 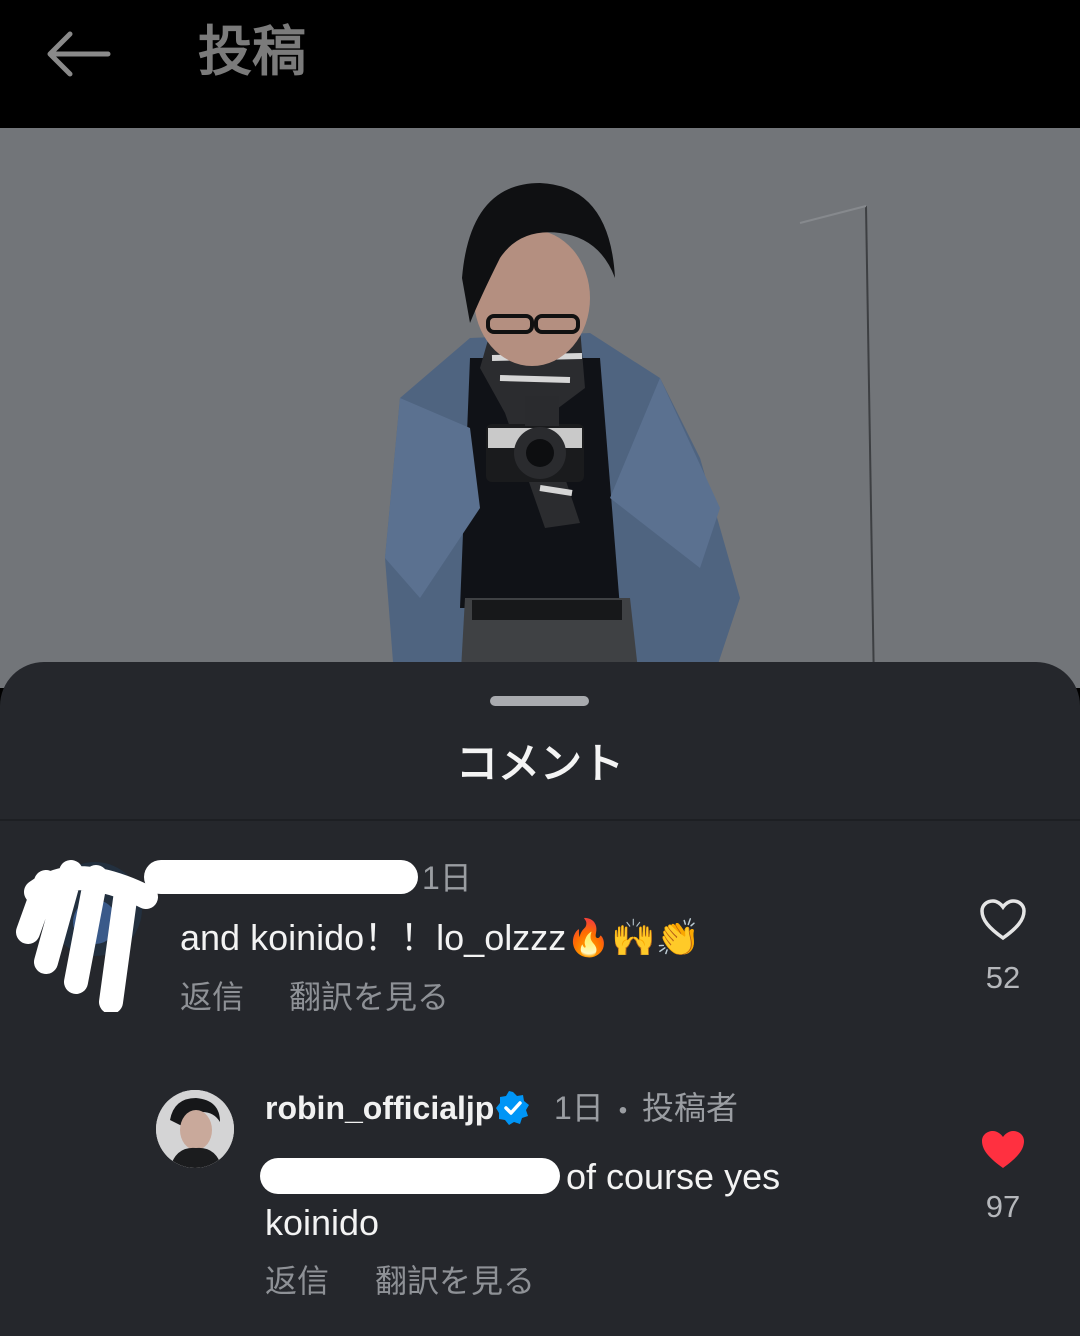 I want to click on sheet-title: コメント, so click(x=539, y=763).